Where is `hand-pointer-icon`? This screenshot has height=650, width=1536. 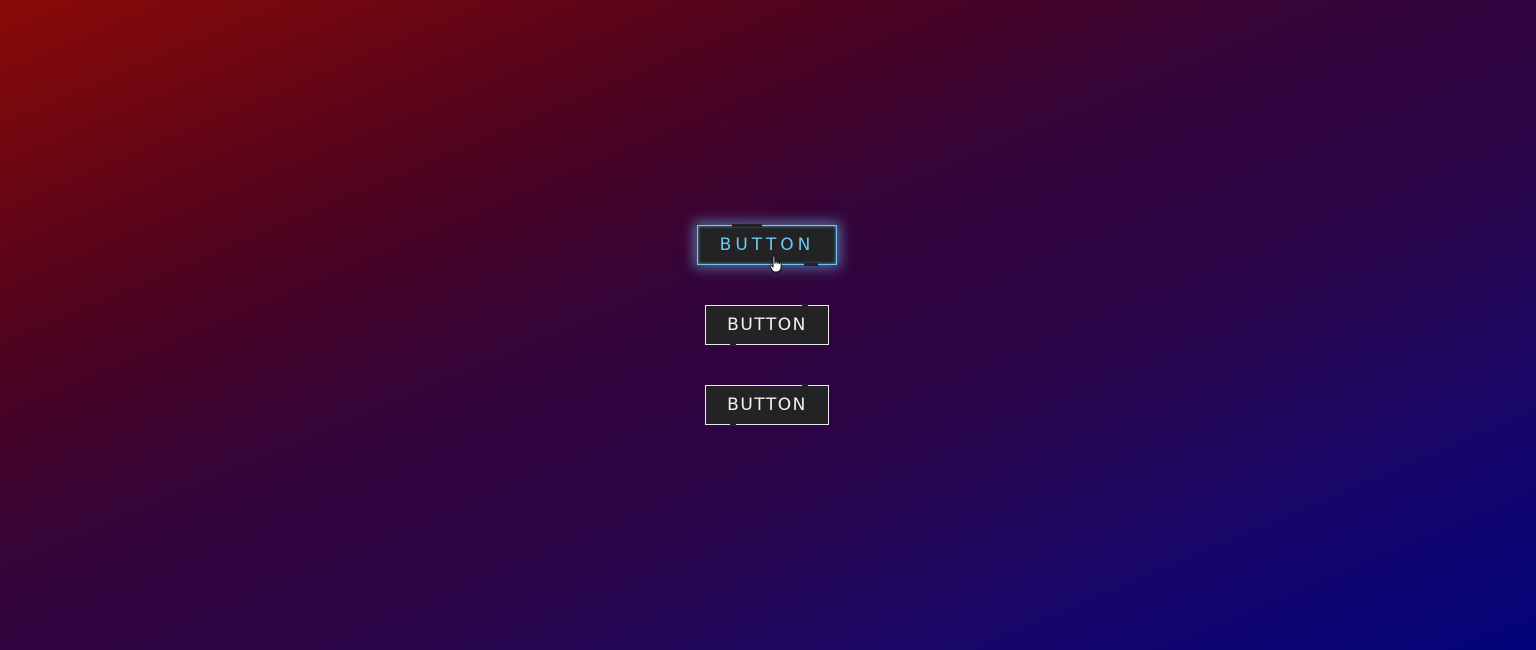 hand-pointer-icon is located at coordinates (775, 264).